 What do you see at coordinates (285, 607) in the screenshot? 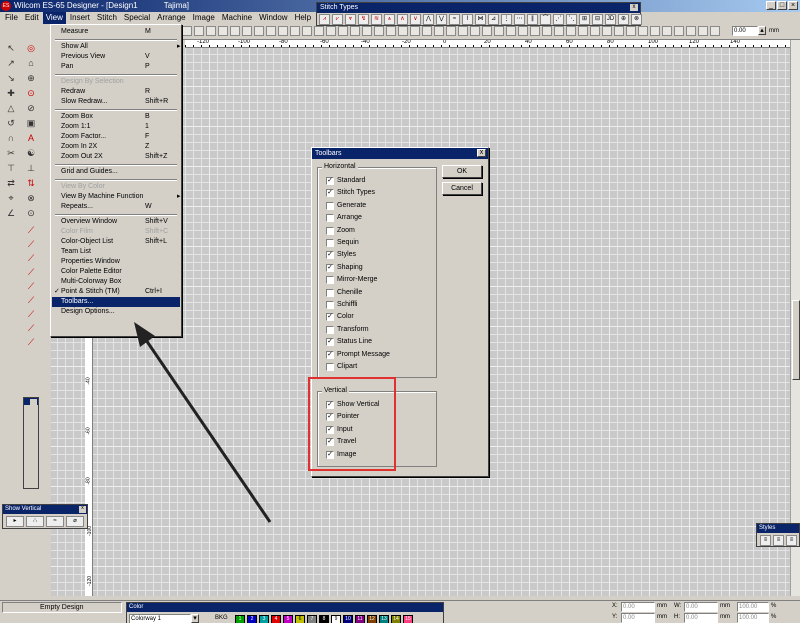
I see `color-toolbar-title: Color` at bounding box center [285, 607].